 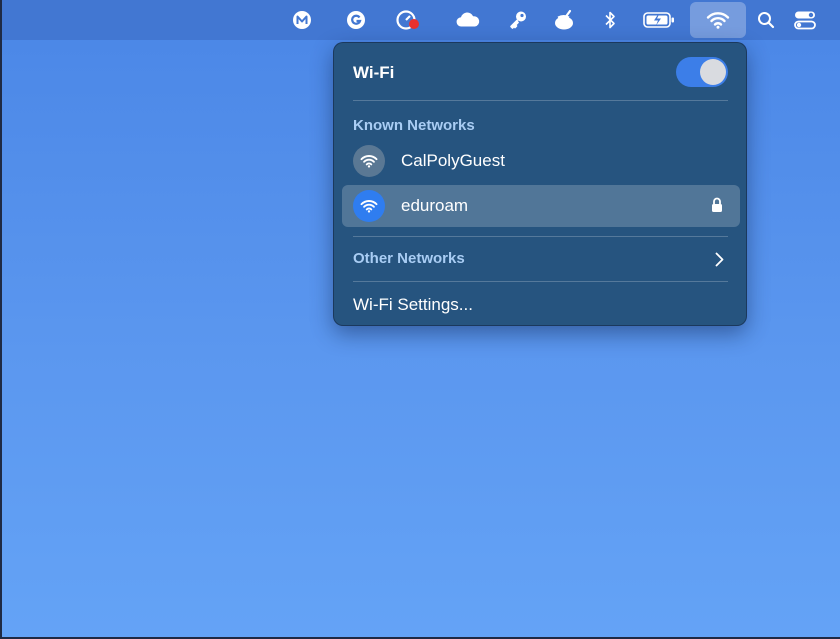 I want to click on search-icon, so click(x=766, y=20).